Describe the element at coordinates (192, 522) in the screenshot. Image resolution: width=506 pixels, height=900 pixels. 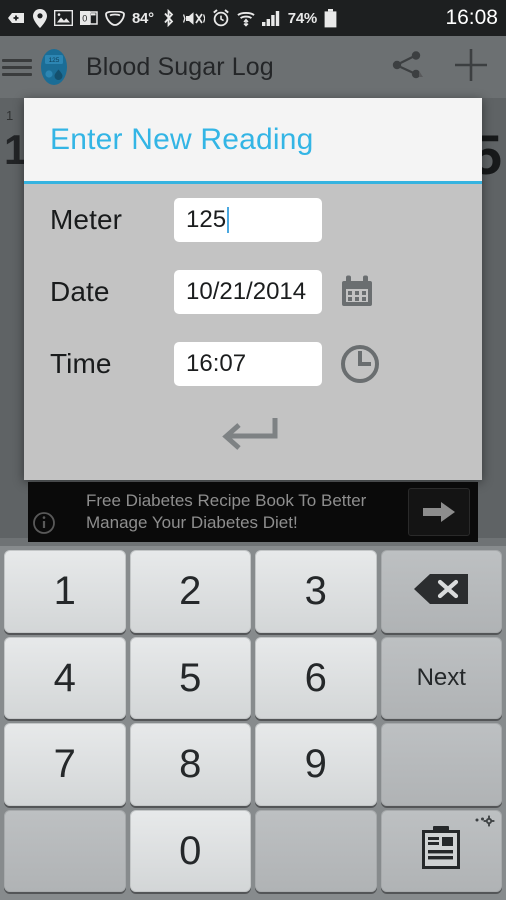
I see `ad-text-line2: Manage Your Diabetes Diet!` at that location.